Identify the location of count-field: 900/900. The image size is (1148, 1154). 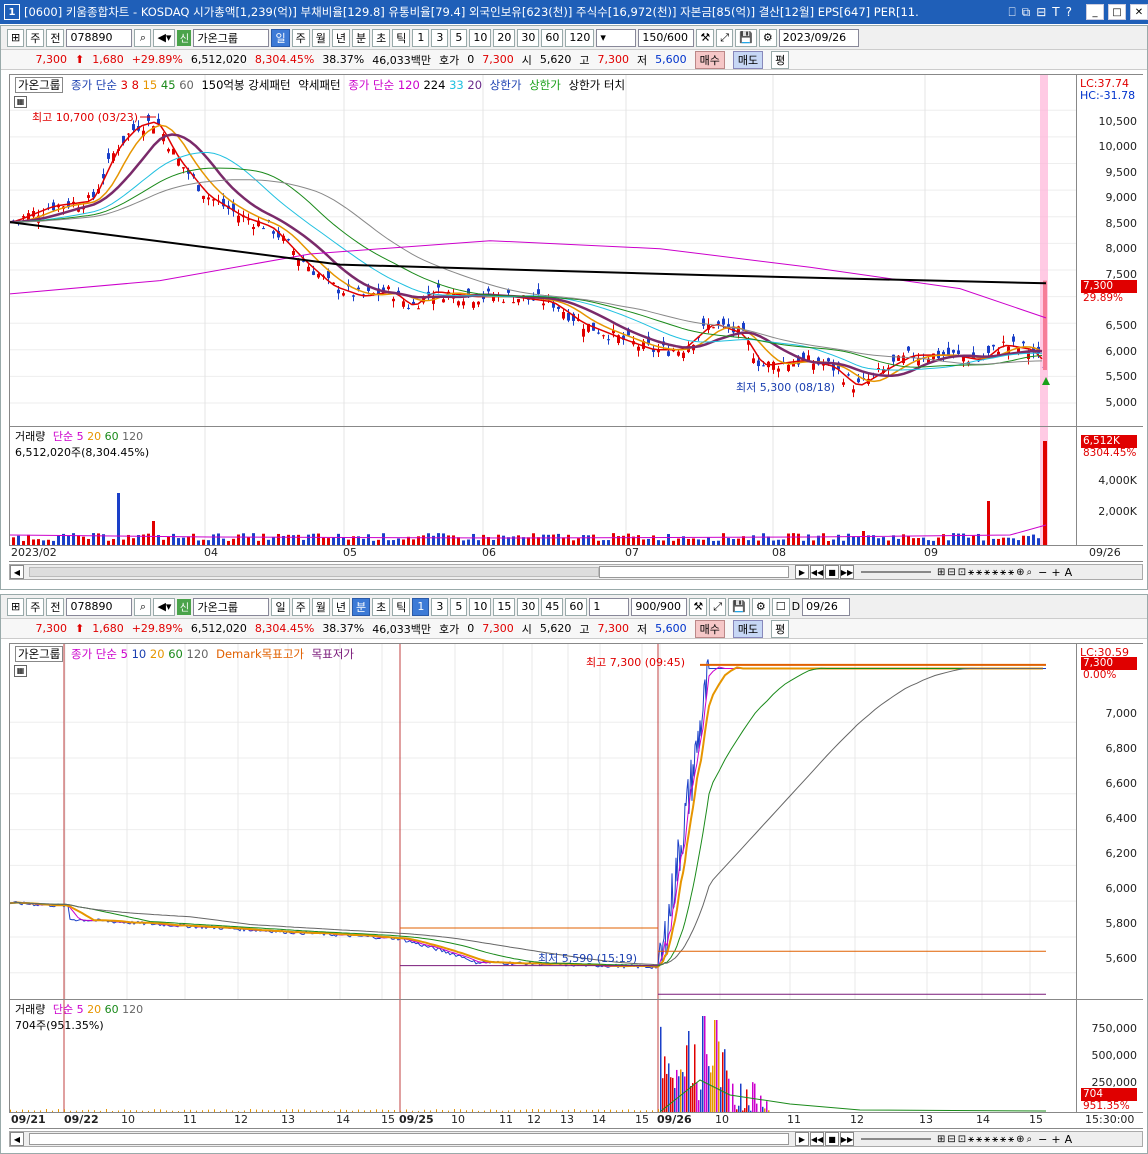
(659, 606).